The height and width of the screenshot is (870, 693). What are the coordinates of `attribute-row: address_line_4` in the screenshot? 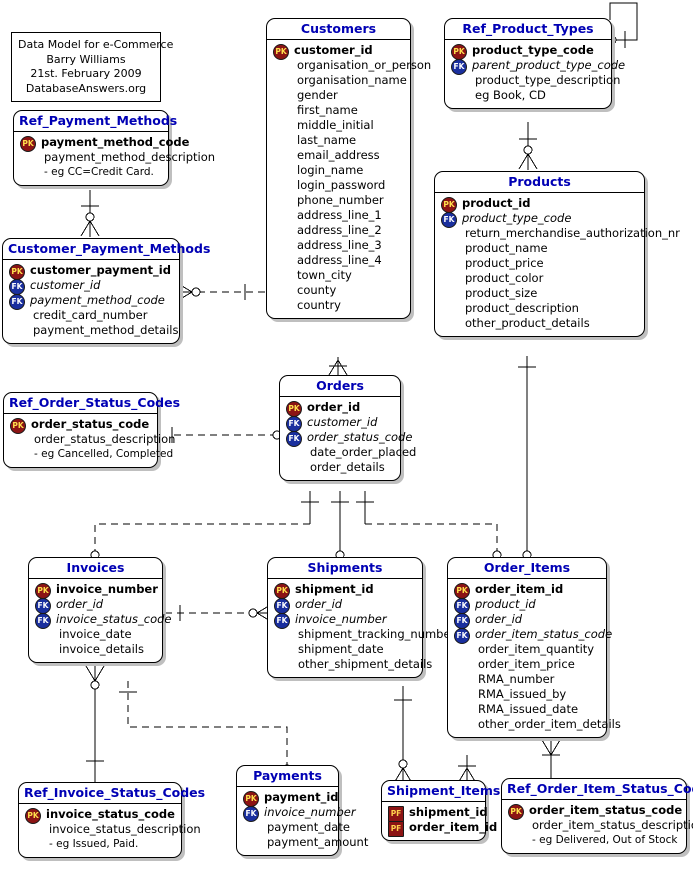 It's located at (338, 260).